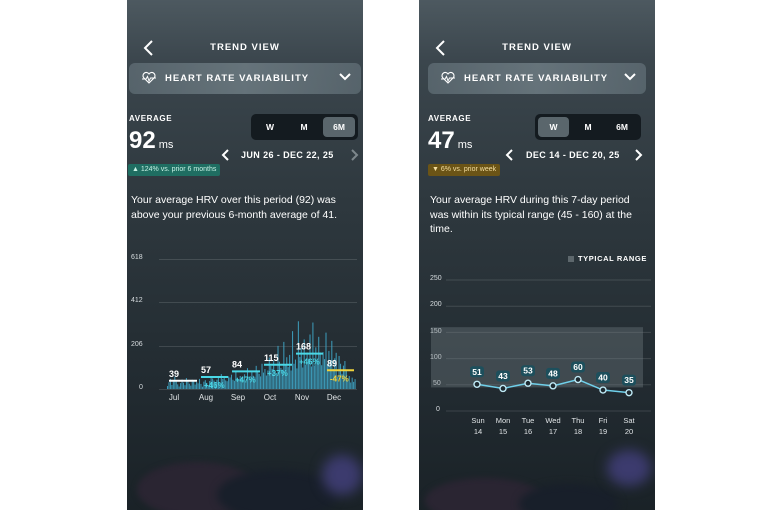 The image size is (768, 510). I want to click on chart-plot-area: 39 57 +46% 84 +47% 115 +37% 168 +46% 89 -47%, so click(261, 355).